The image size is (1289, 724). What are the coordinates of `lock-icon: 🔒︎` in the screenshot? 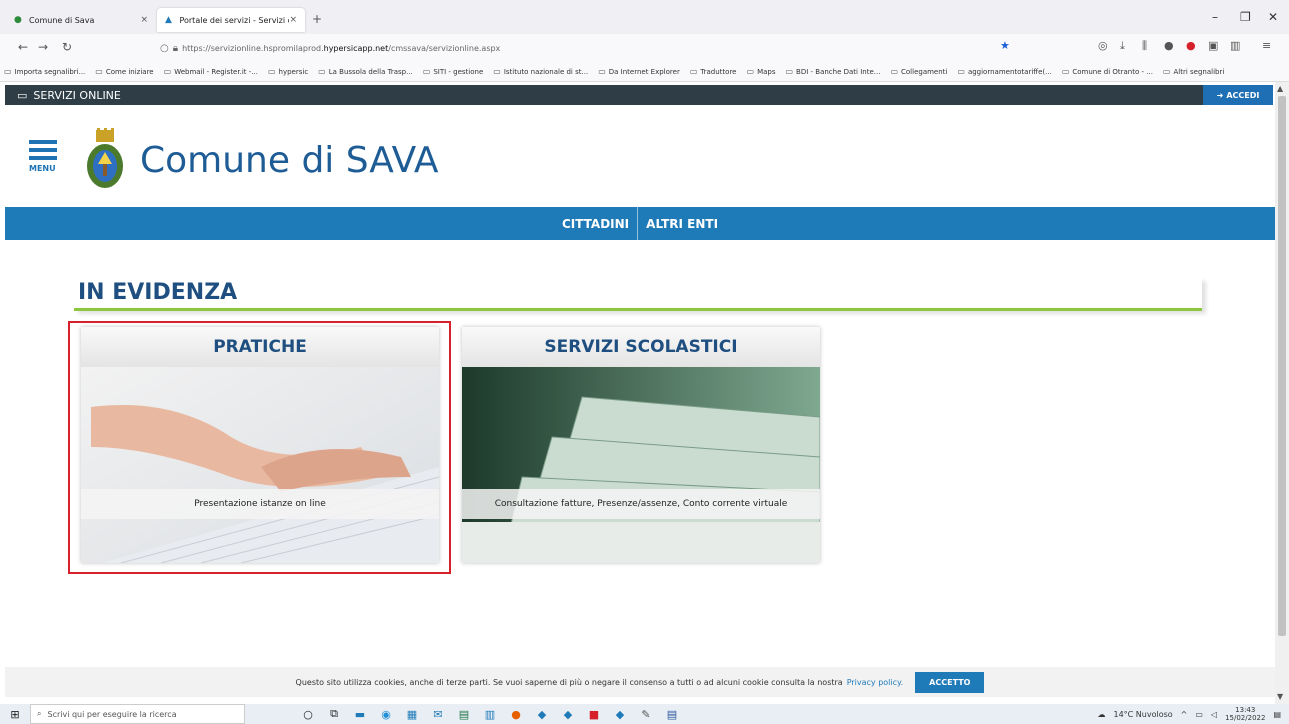 It's located at (175, 48).